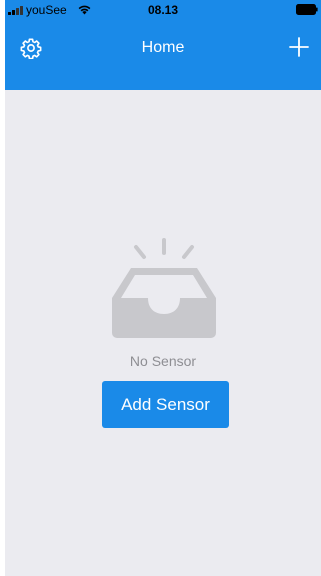 Image resolution: width=321 pixels, height=576 pixels. What do you see at coordinates (163, 361) in the screenshot?
I see `empty-state-message: No Sensor` at bounding box center [163, 361].